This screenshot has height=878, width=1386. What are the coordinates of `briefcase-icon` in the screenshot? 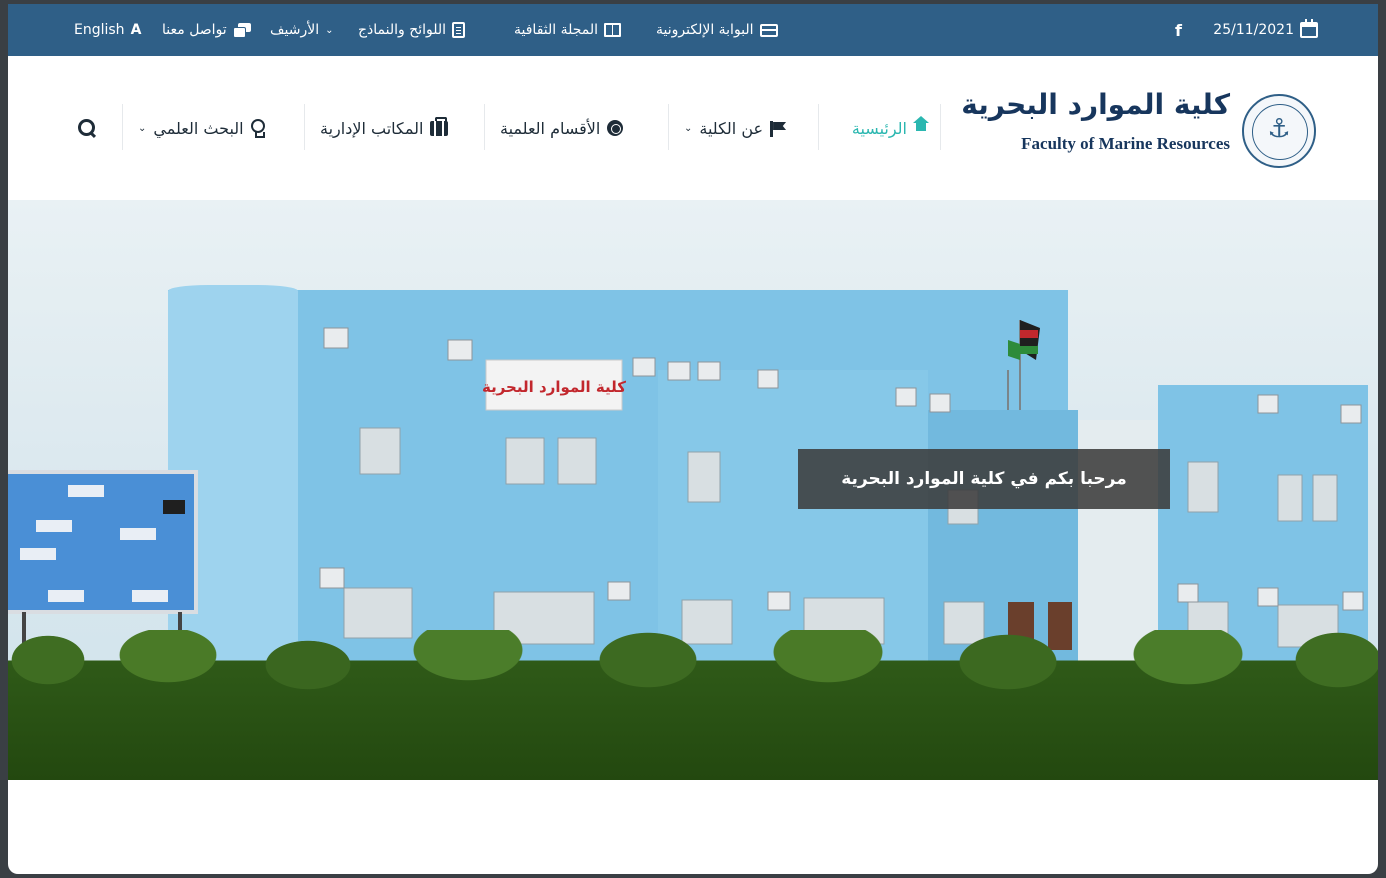 It's located at (439, 126).